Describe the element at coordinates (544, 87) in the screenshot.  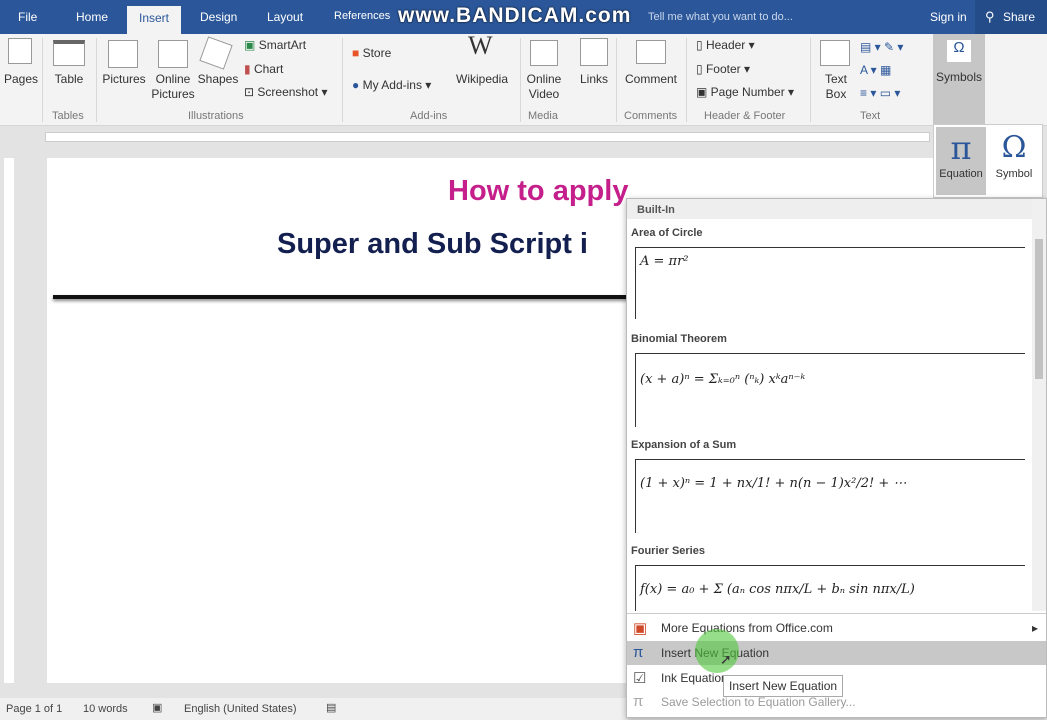
I see `online-video-button: Online Video` at that location.